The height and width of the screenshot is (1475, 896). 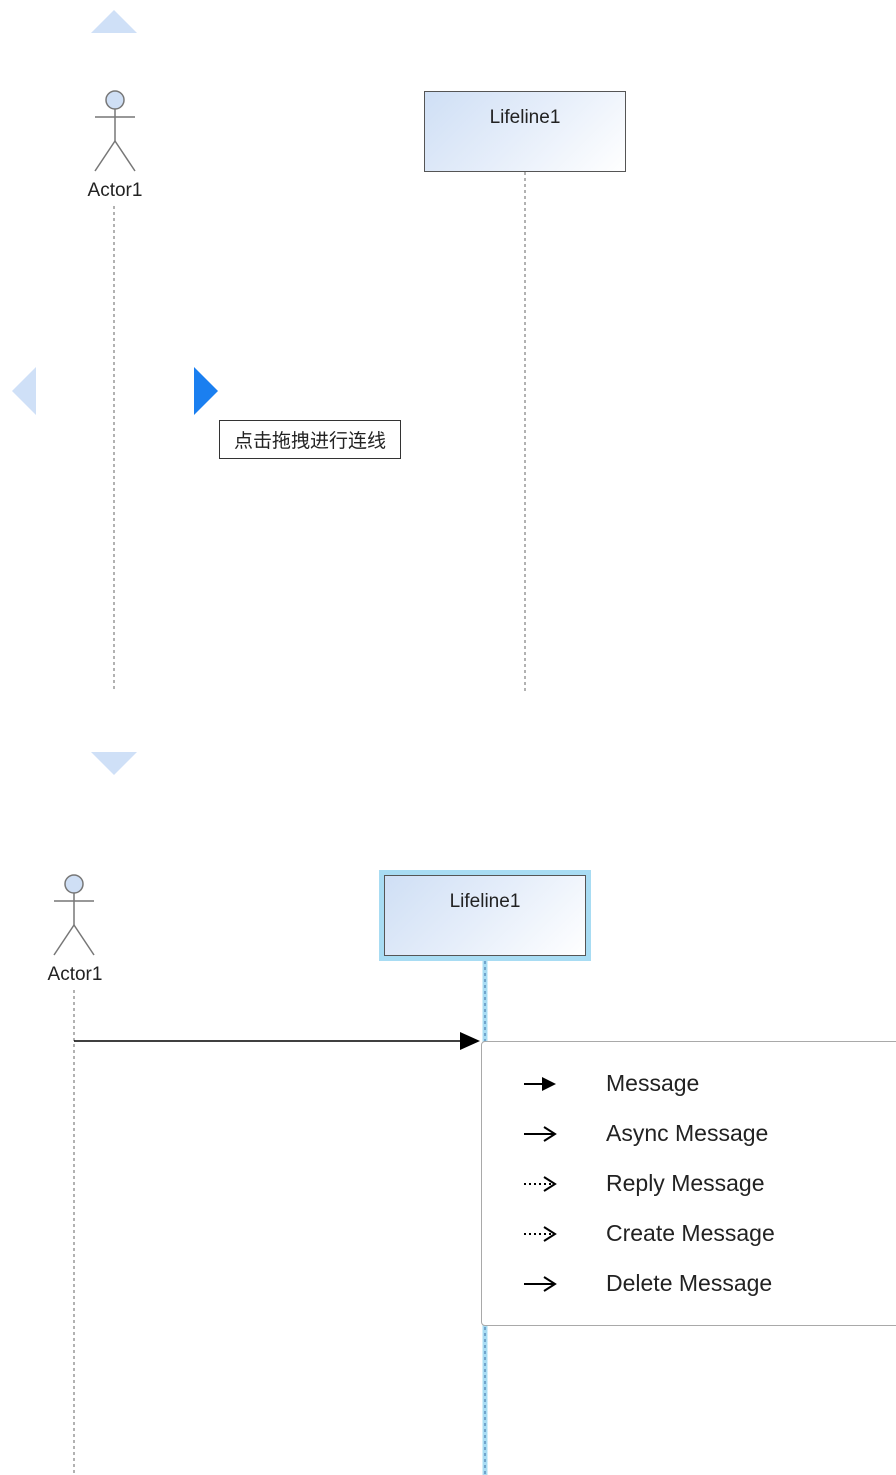 I want to click on handle-down-icon, so click(x=114, y=763).